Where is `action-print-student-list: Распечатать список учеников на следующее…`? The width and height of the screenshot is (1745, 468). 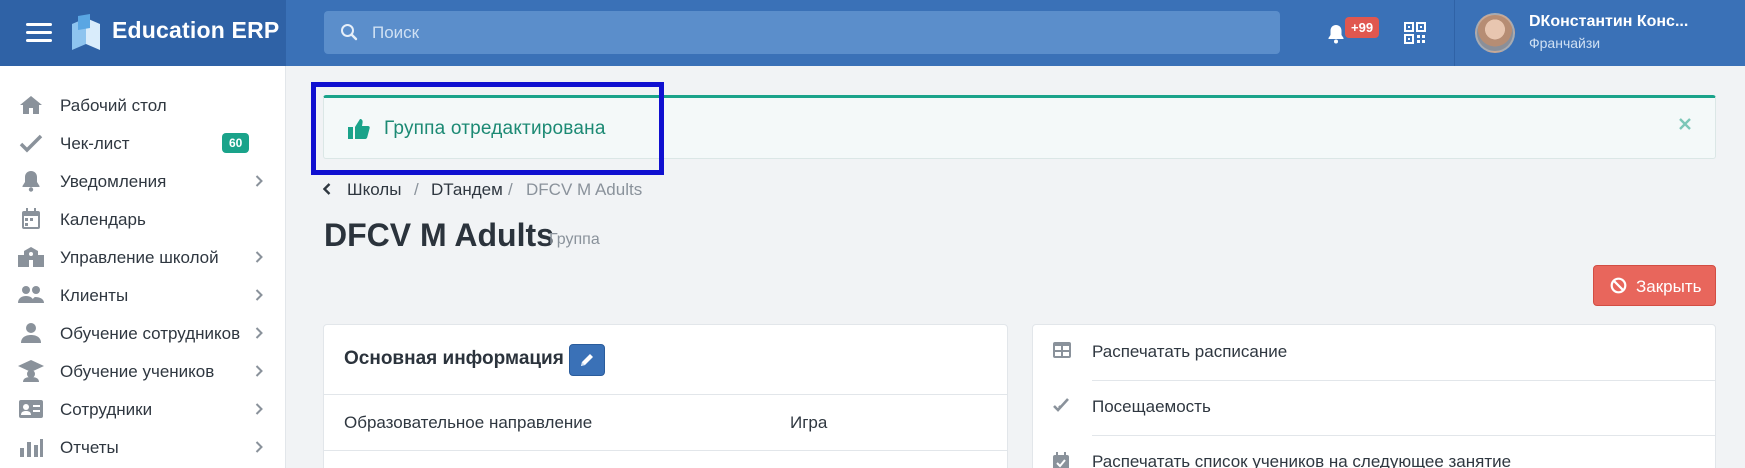 action-print-student-list: Распечатать список учеников на следующее… is located at coordinates (1374, 451).